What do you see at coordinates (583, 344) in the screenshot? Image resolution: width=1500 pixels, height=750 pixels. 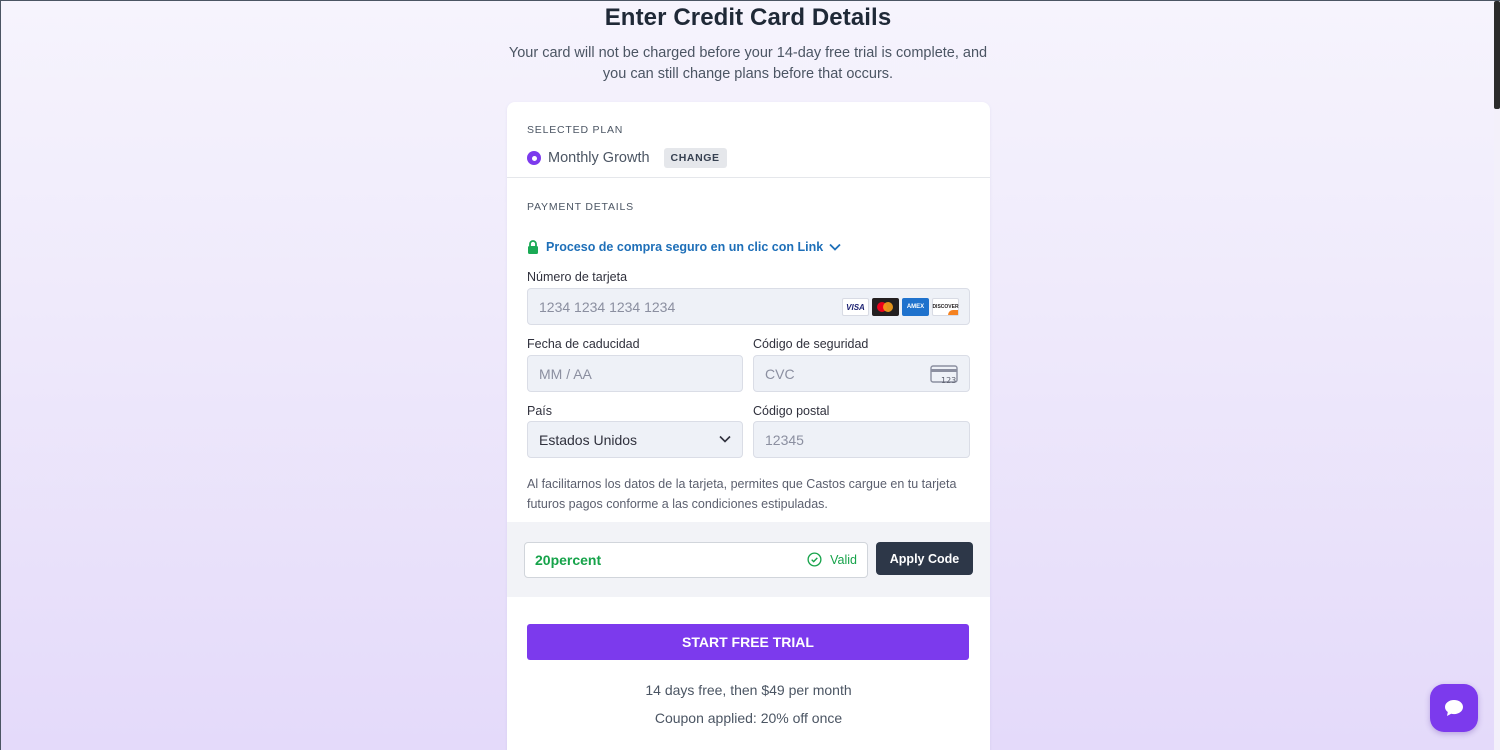 I see `expiry-label: Fecha de caducidad` at bounding box center [583, 344].